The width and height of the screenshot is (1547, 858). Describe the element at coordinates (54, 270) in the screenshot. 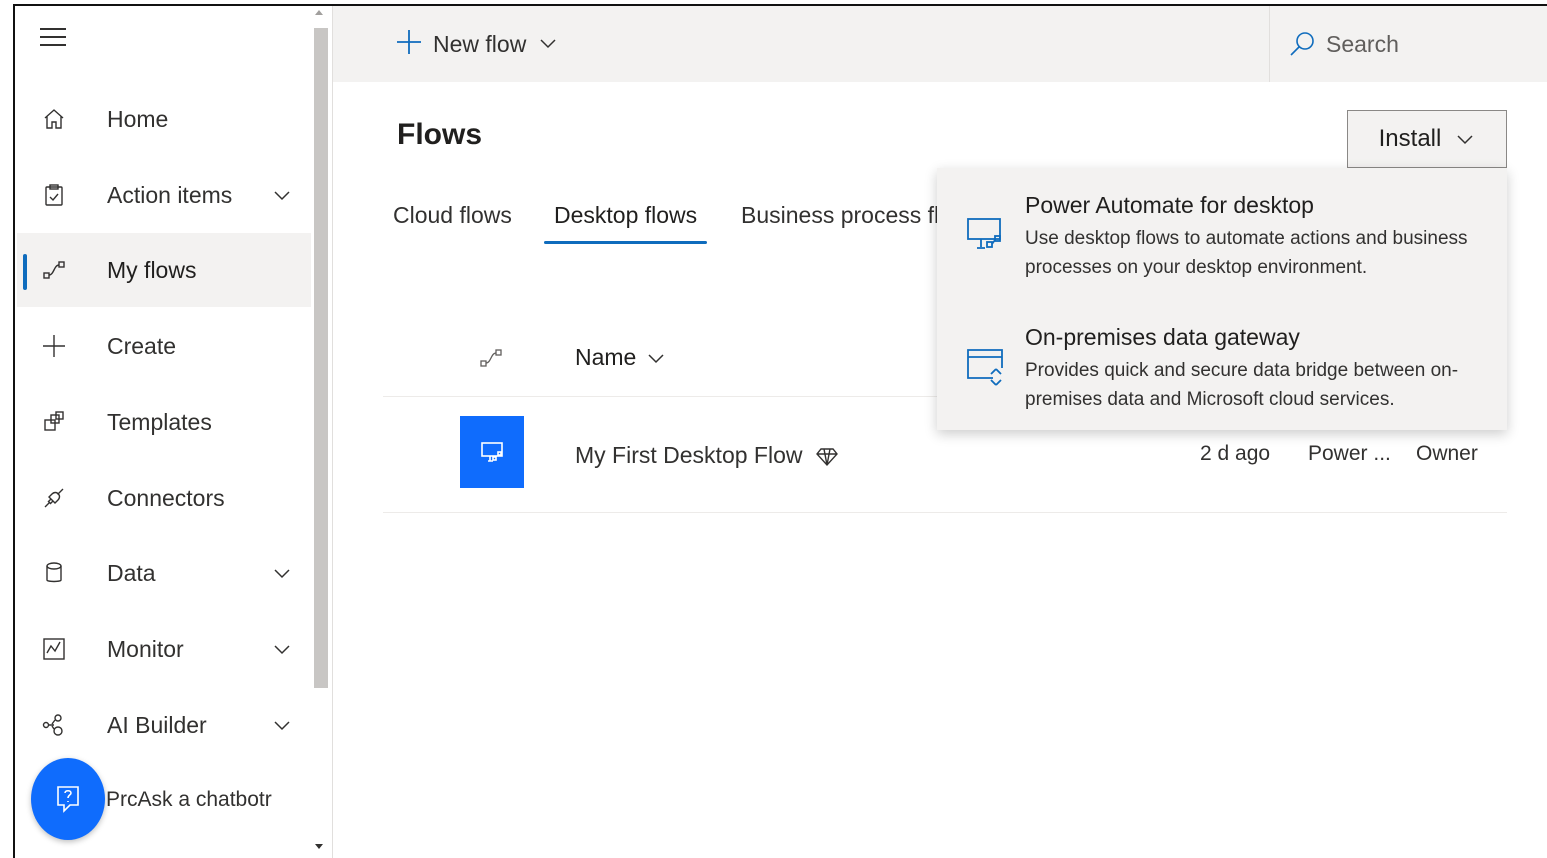

I see `flow-icon` at that location.